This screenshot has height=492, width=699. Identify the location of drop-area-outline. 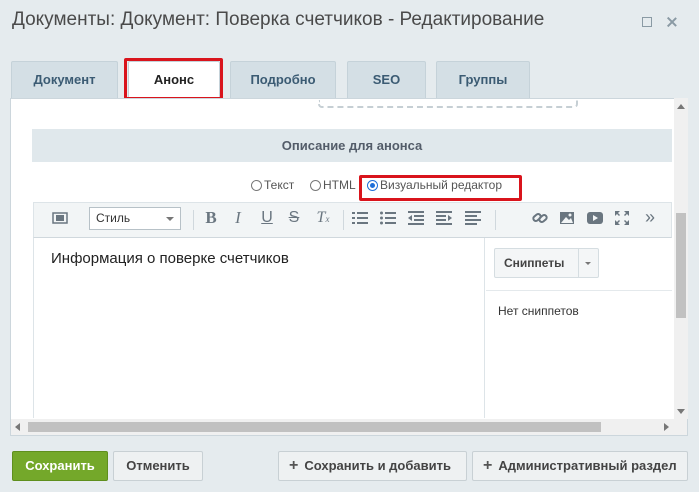
(448, 104).